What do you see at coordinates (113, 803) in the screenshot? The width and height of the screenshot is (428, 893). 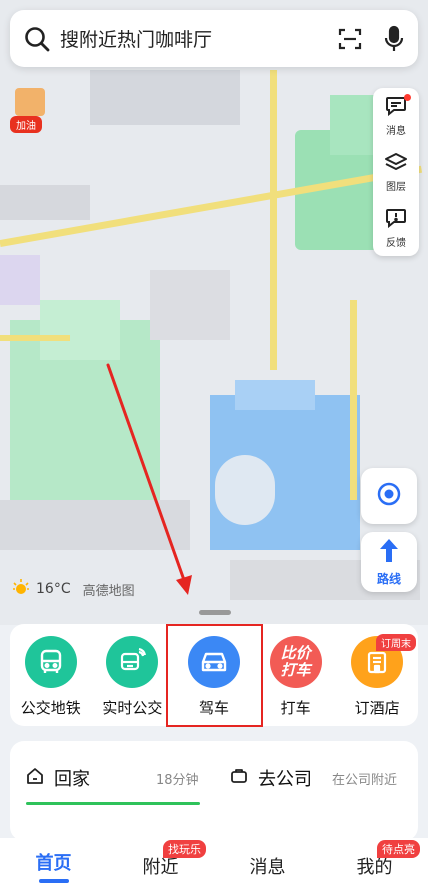 I see `commute-progress-bar` at bounding box center [113, 803].